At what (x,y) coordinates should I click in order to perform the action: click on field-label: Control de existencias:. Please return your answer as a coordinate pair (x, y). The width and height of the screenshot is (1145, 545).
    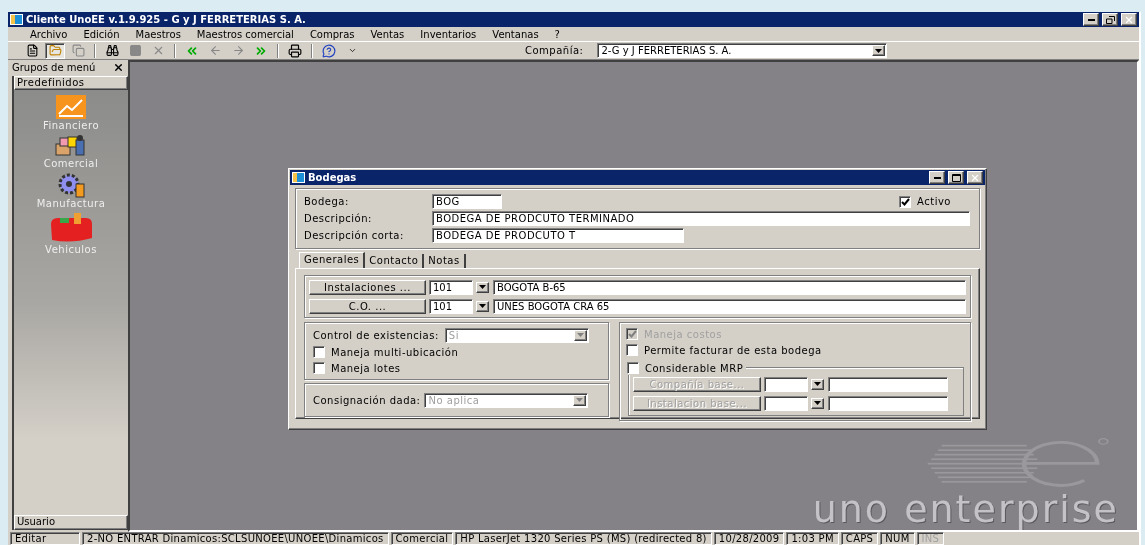
    Looking at the image, I should click on (376, 335).